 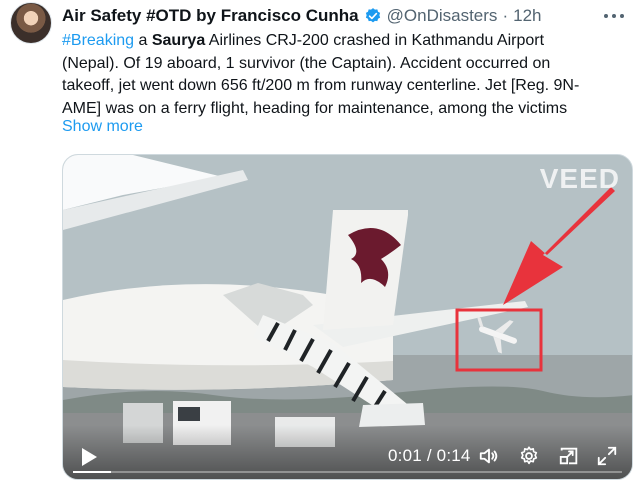 I want to click on video-time-display: 0:01 / 0:14, so click(x=429, y=456).